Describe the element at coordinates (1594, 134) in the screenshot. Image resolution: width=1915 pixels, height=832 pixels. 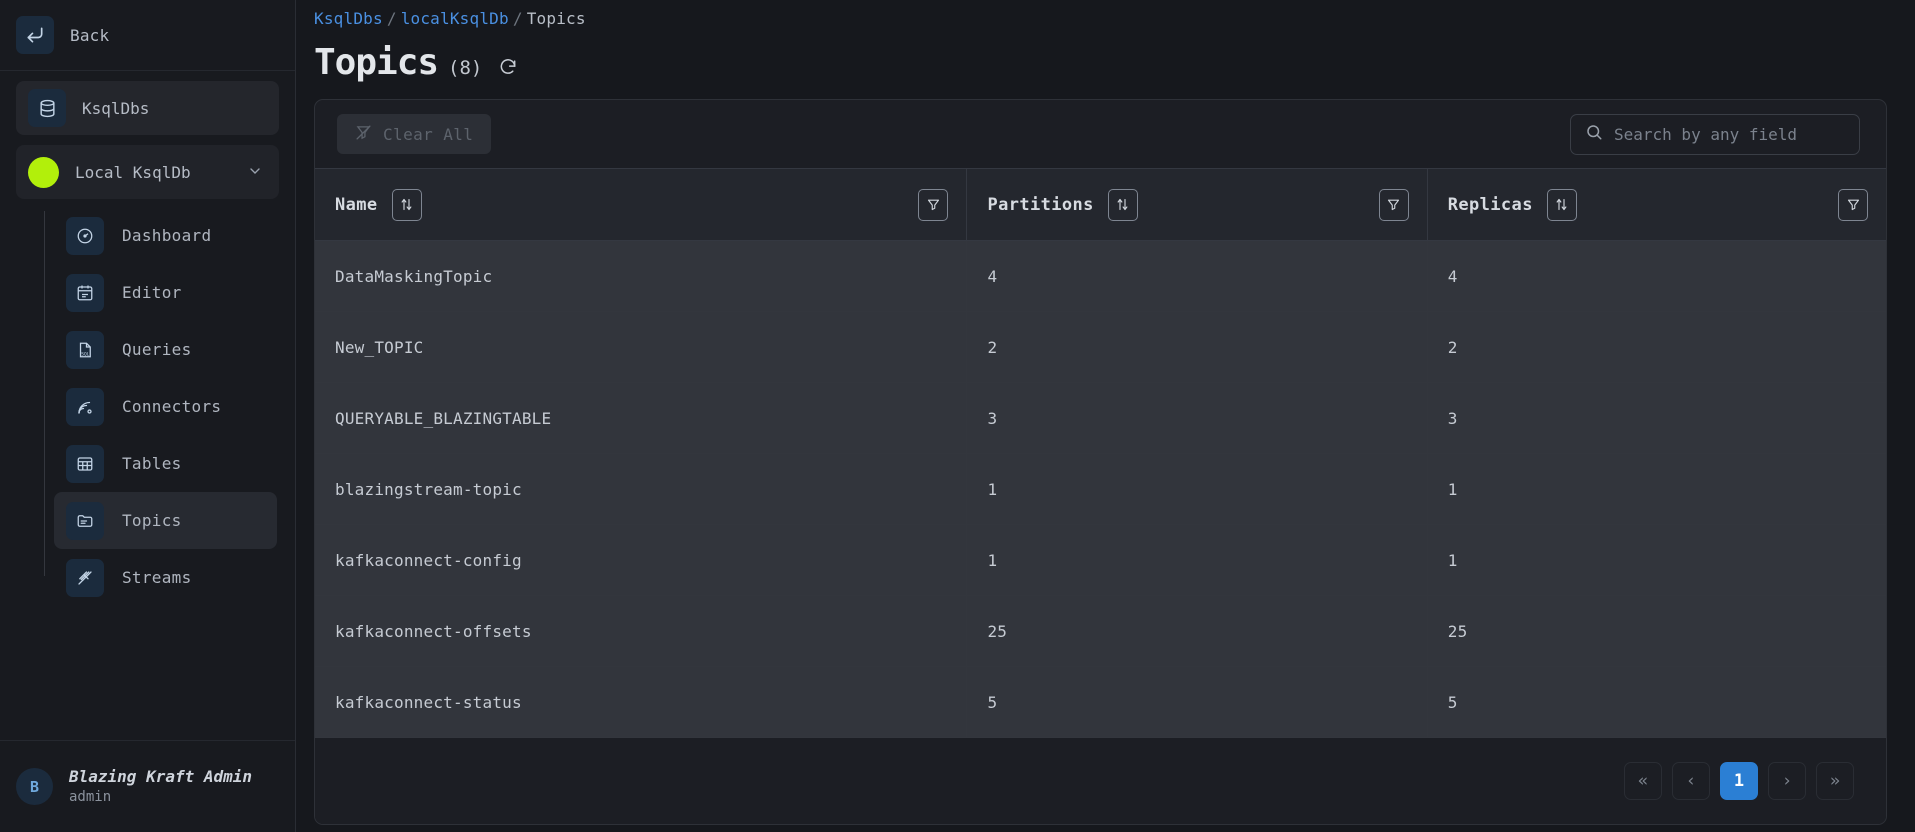
I see `search-icon` at that location.